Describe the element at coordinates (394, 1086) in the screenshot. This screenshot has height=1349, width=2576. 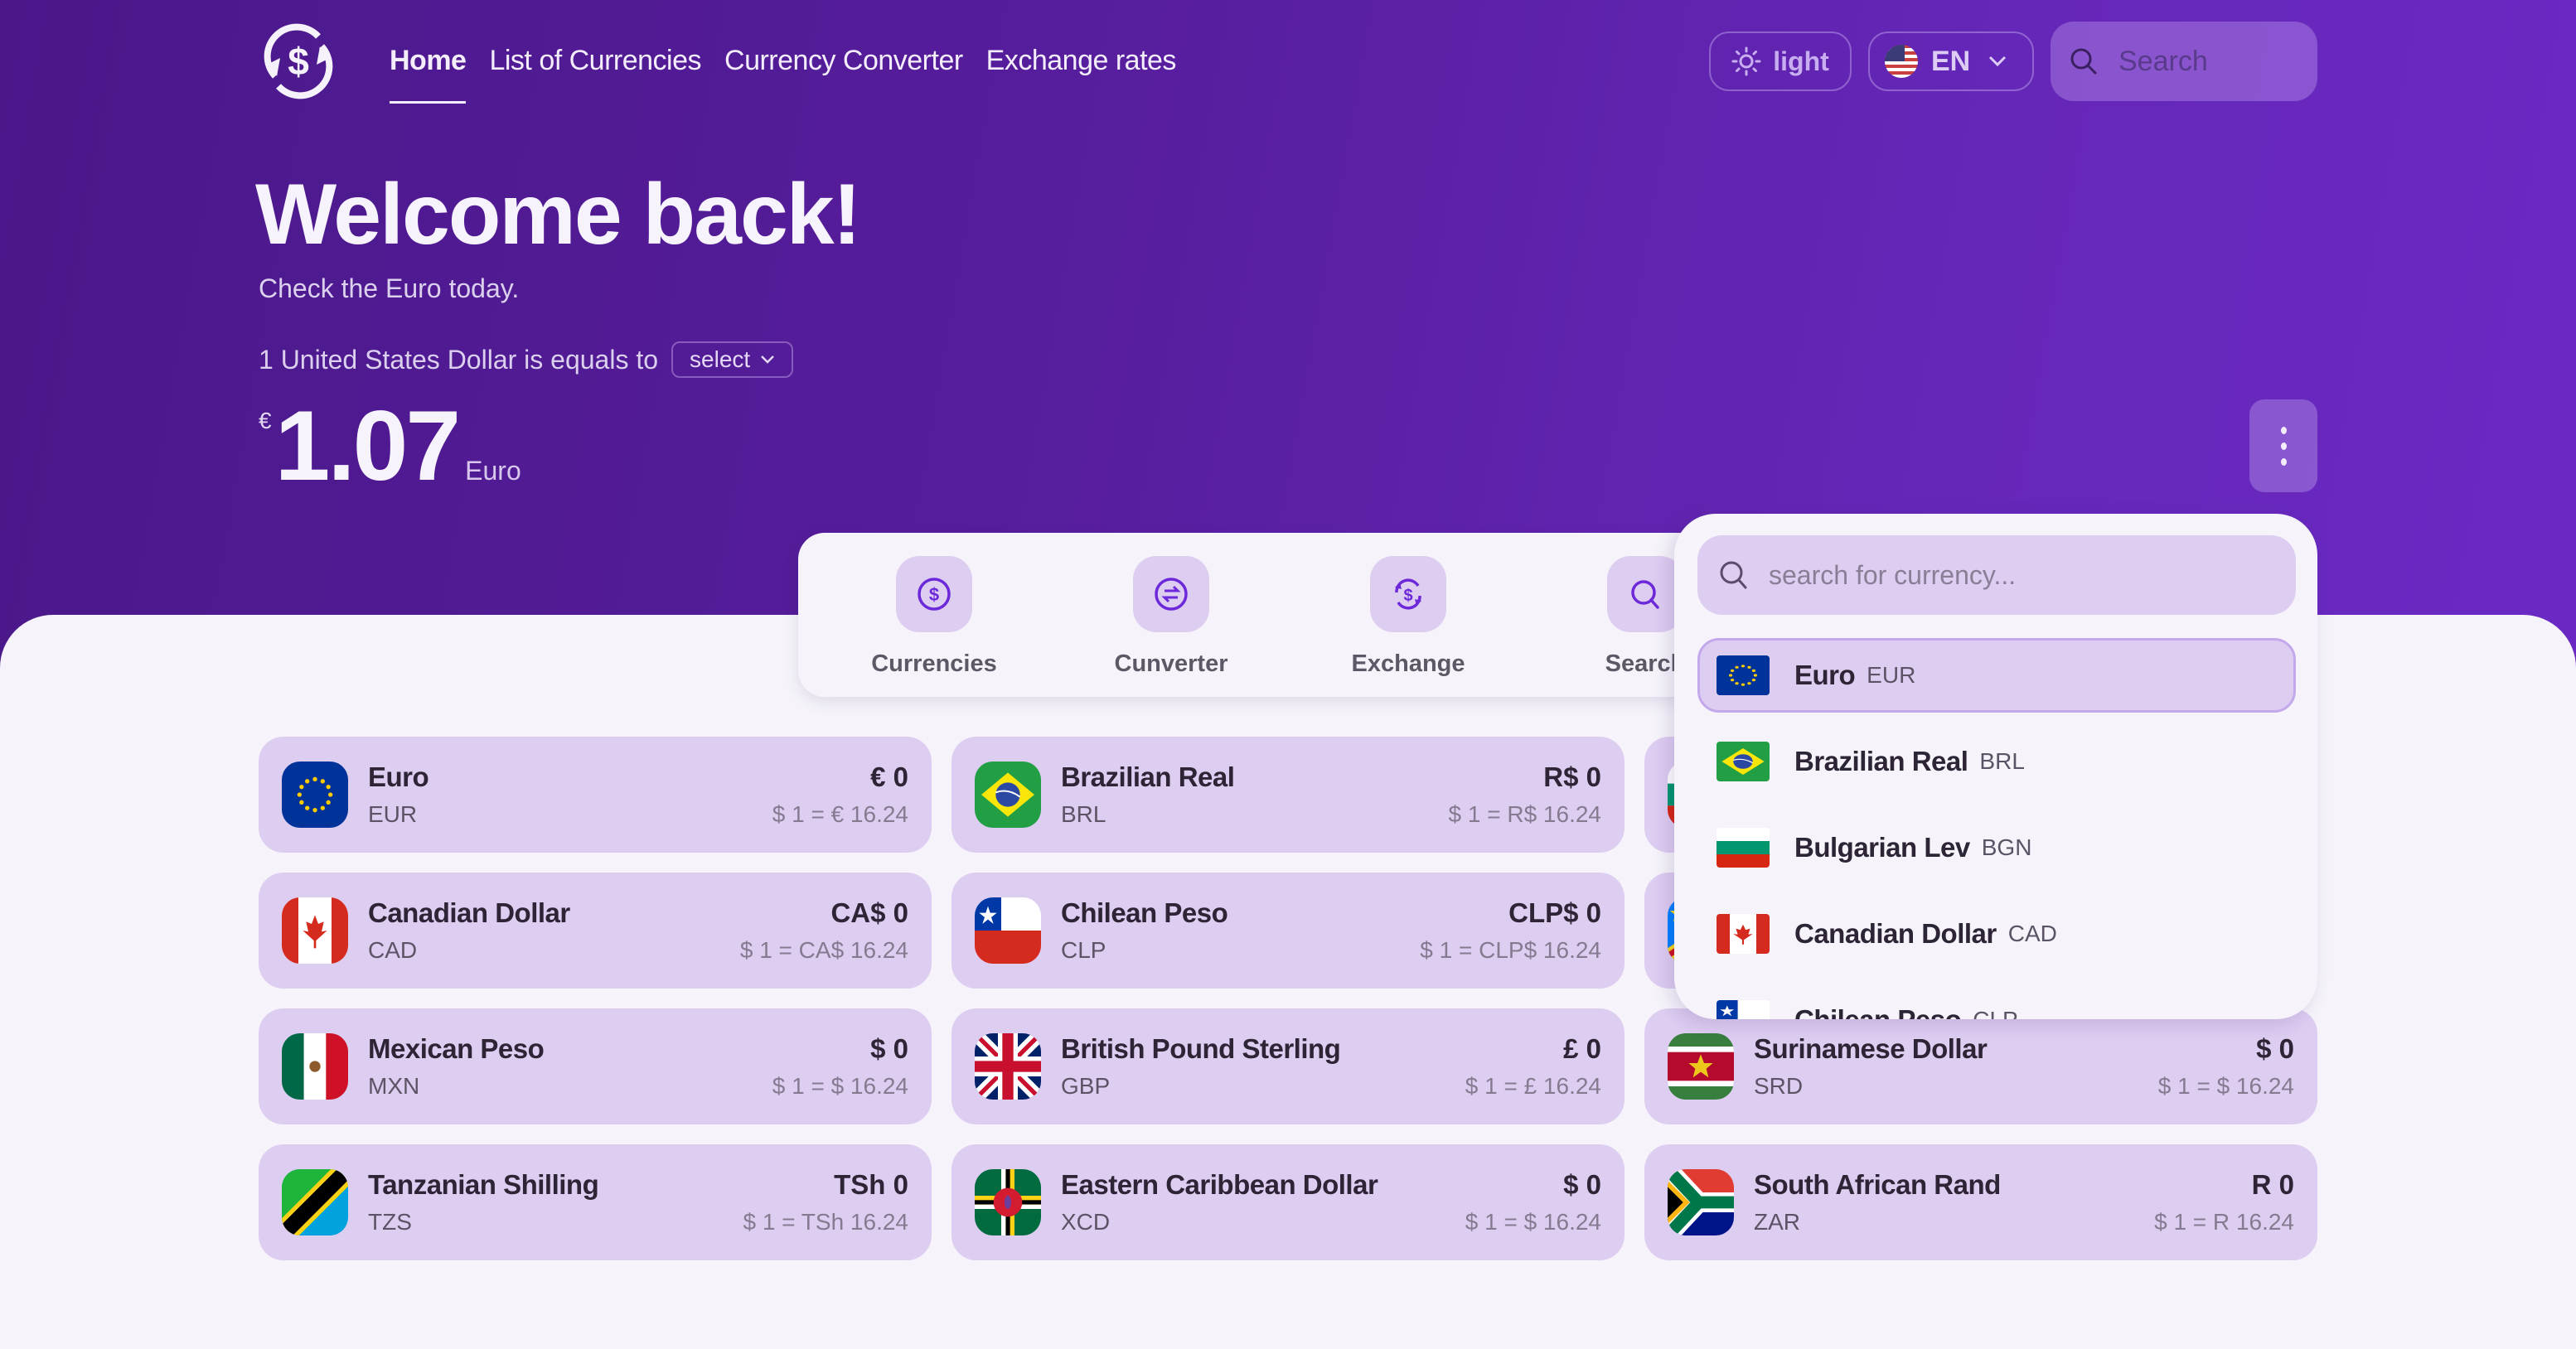
I see `currency-code: MXN` at that location.